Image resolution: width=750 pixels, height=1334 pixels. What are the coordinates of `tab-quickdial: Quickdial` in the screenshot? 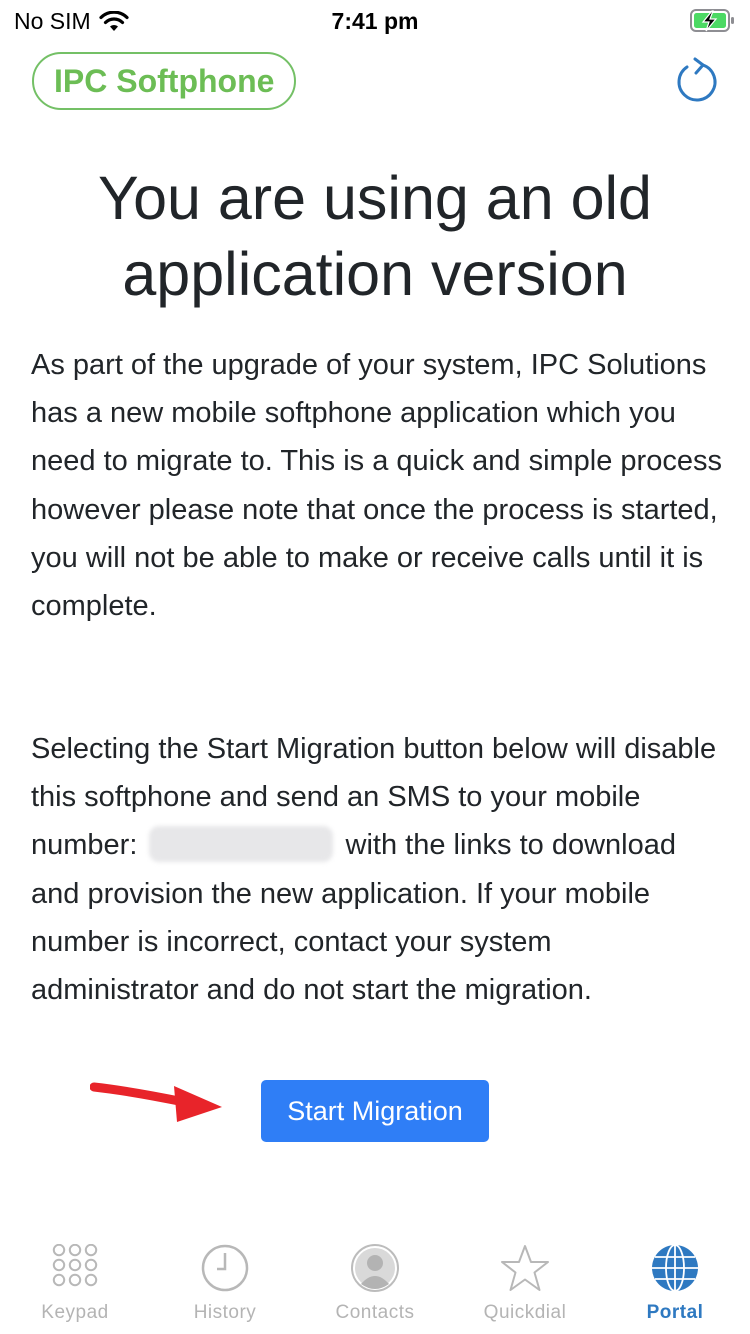 It's located at (525, 1282).